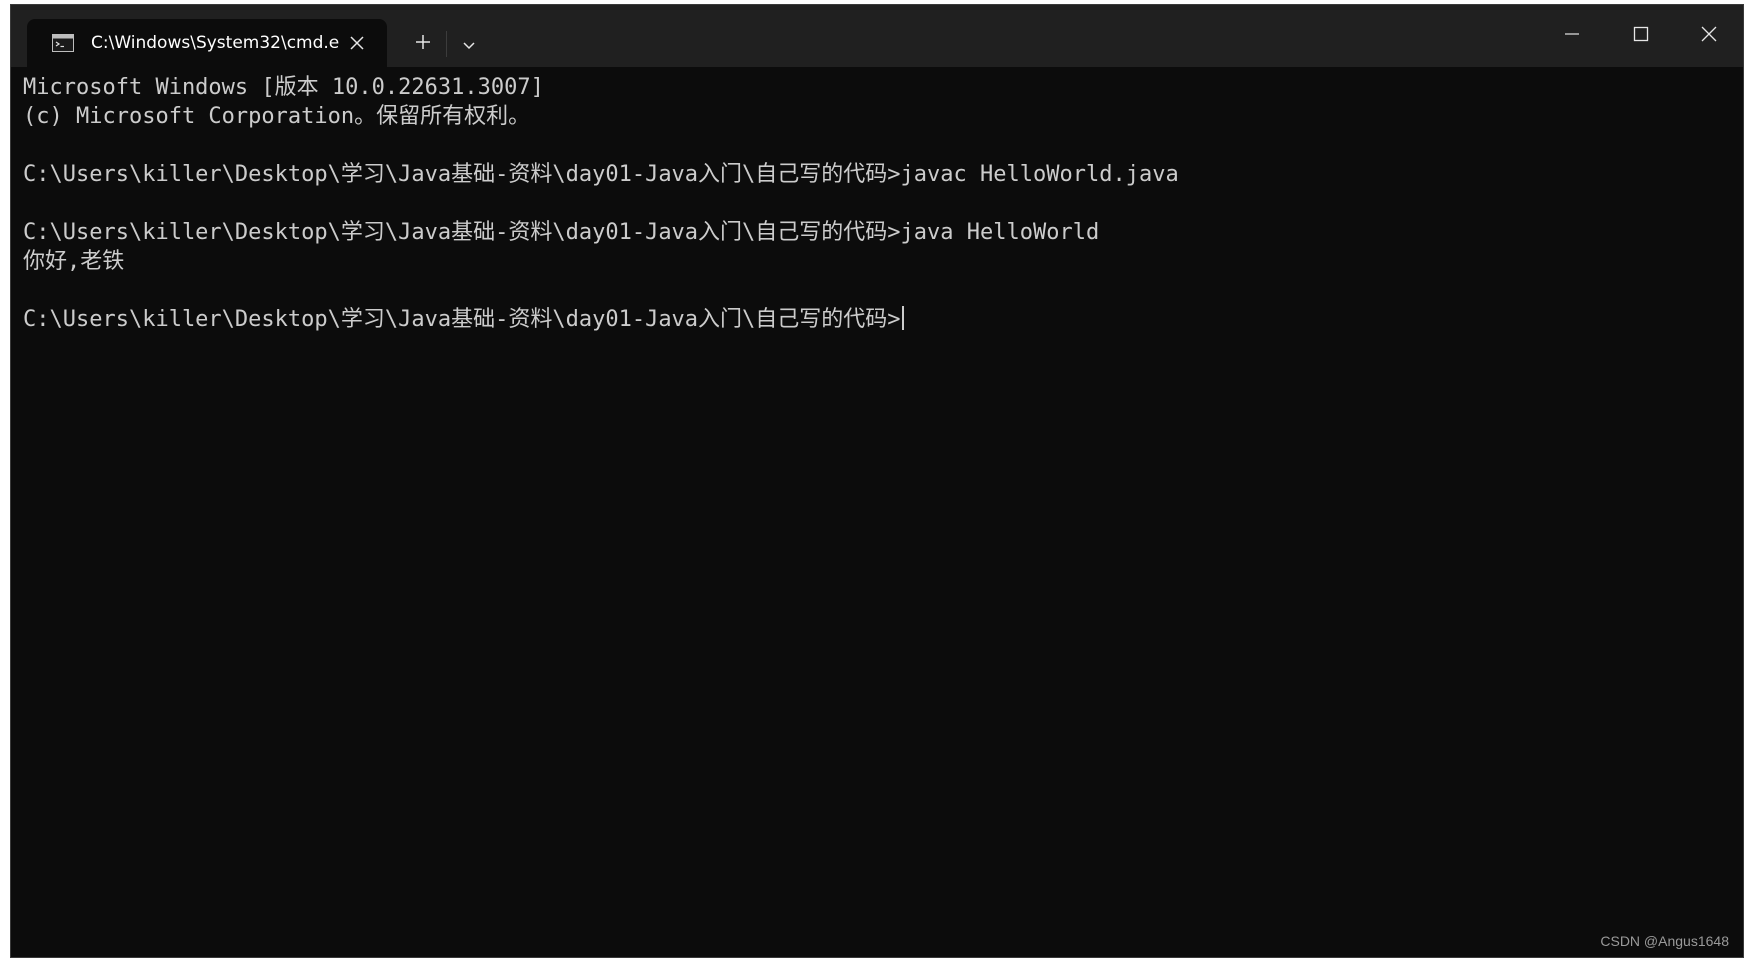 The height and width of the screenshot is (964, 1754). I want to click on tab-separator, so click(446, 44).